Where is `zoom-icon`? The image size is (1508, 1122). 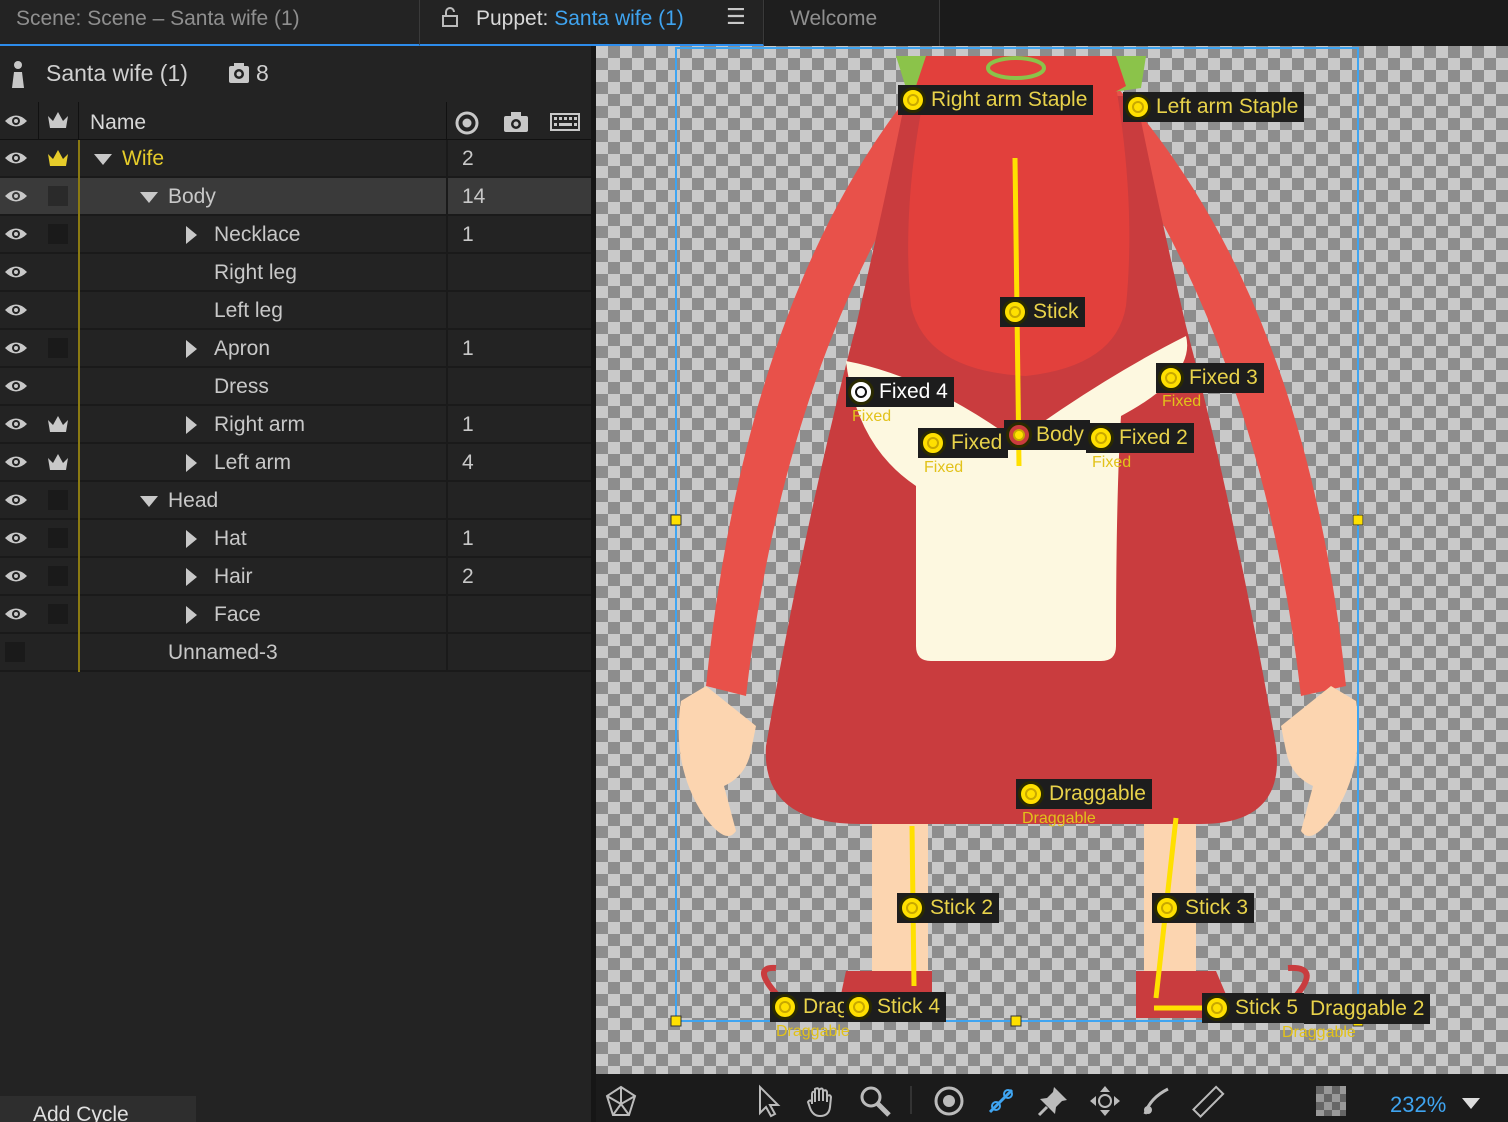 zoom-icon is located at coordinates (875, 1101).